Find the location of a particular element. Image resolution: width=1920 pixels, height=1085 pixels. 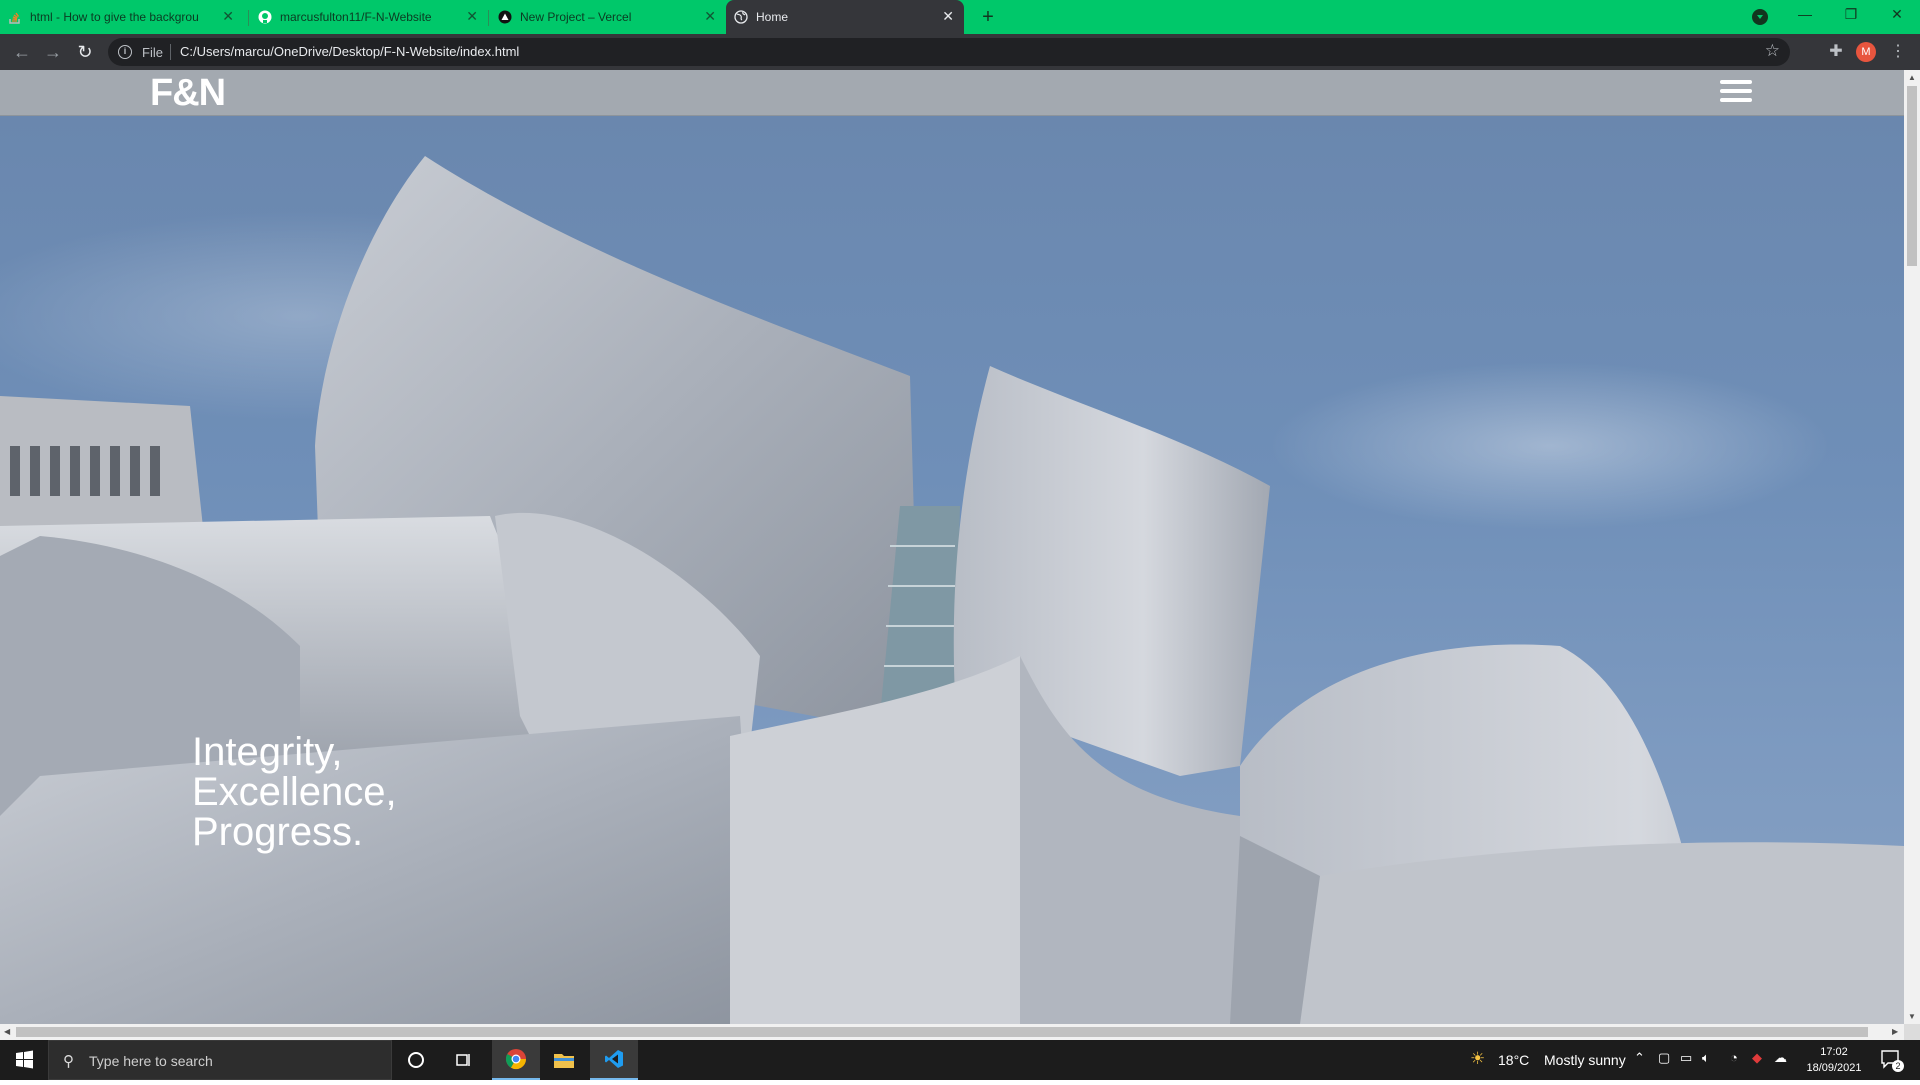

tagline-line: Excellence, is located at coordinates (294, 792).